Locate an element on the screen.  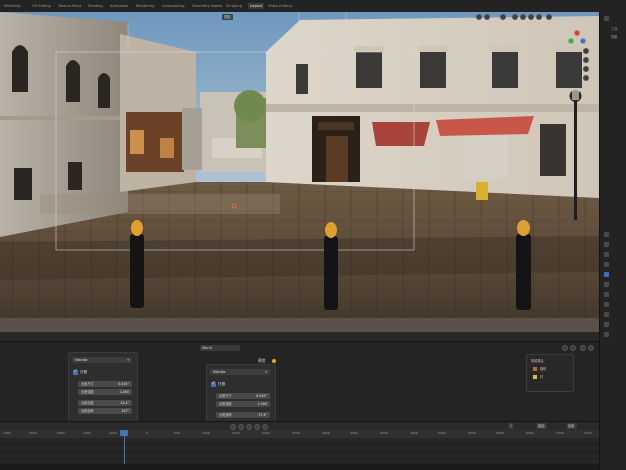
data-properties-icon is located at coordinates (606, 324).